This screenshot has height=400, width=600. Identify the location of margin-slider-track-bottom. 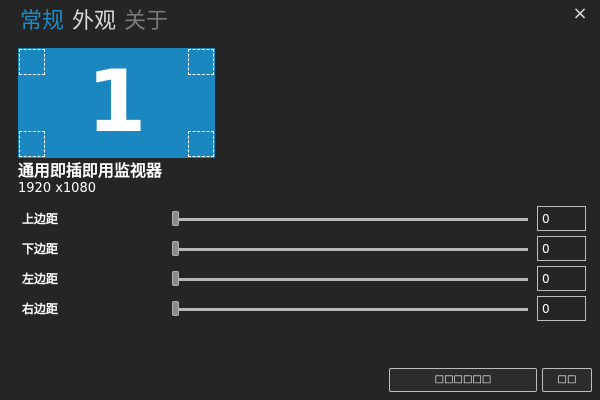
(351, 249).